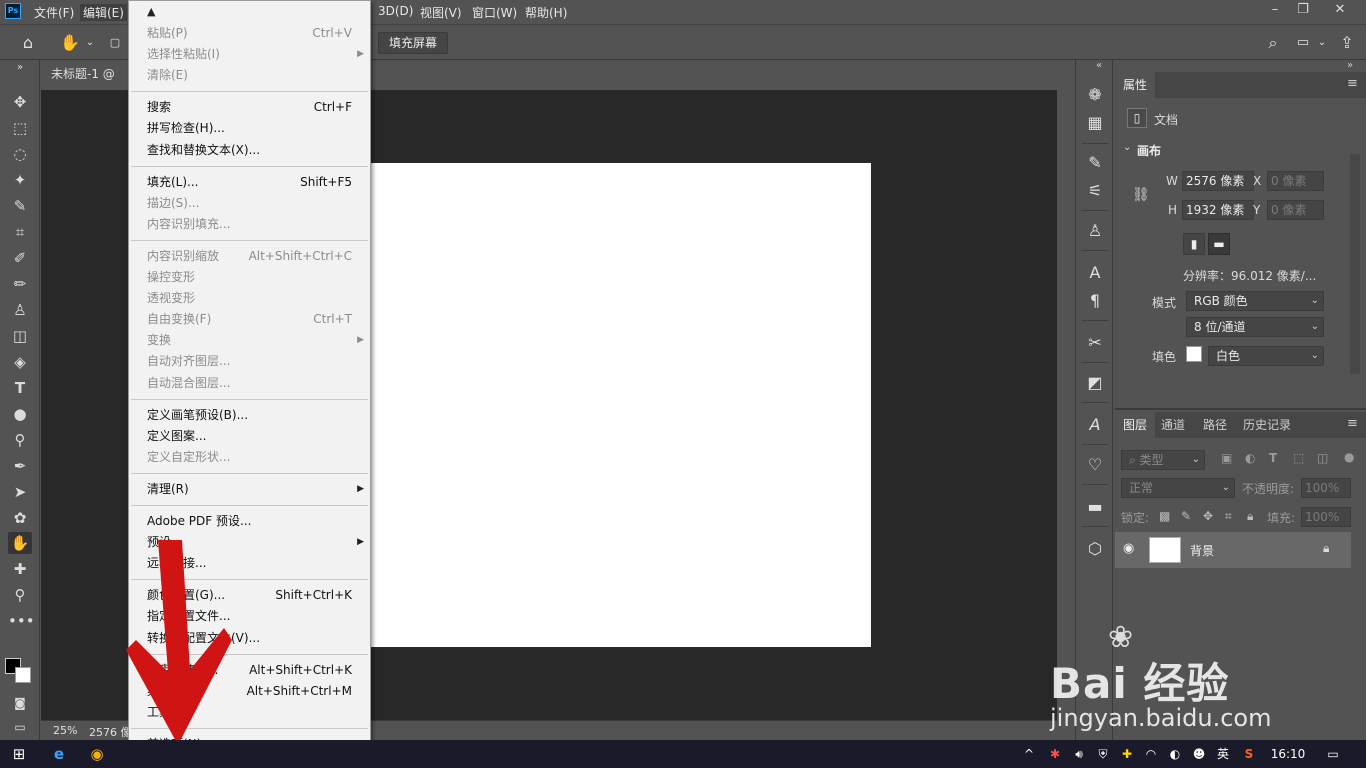 This screenshot has width=1366, height=768. I want to click on chevron-down-icon: ⌄, so click(90, 43).